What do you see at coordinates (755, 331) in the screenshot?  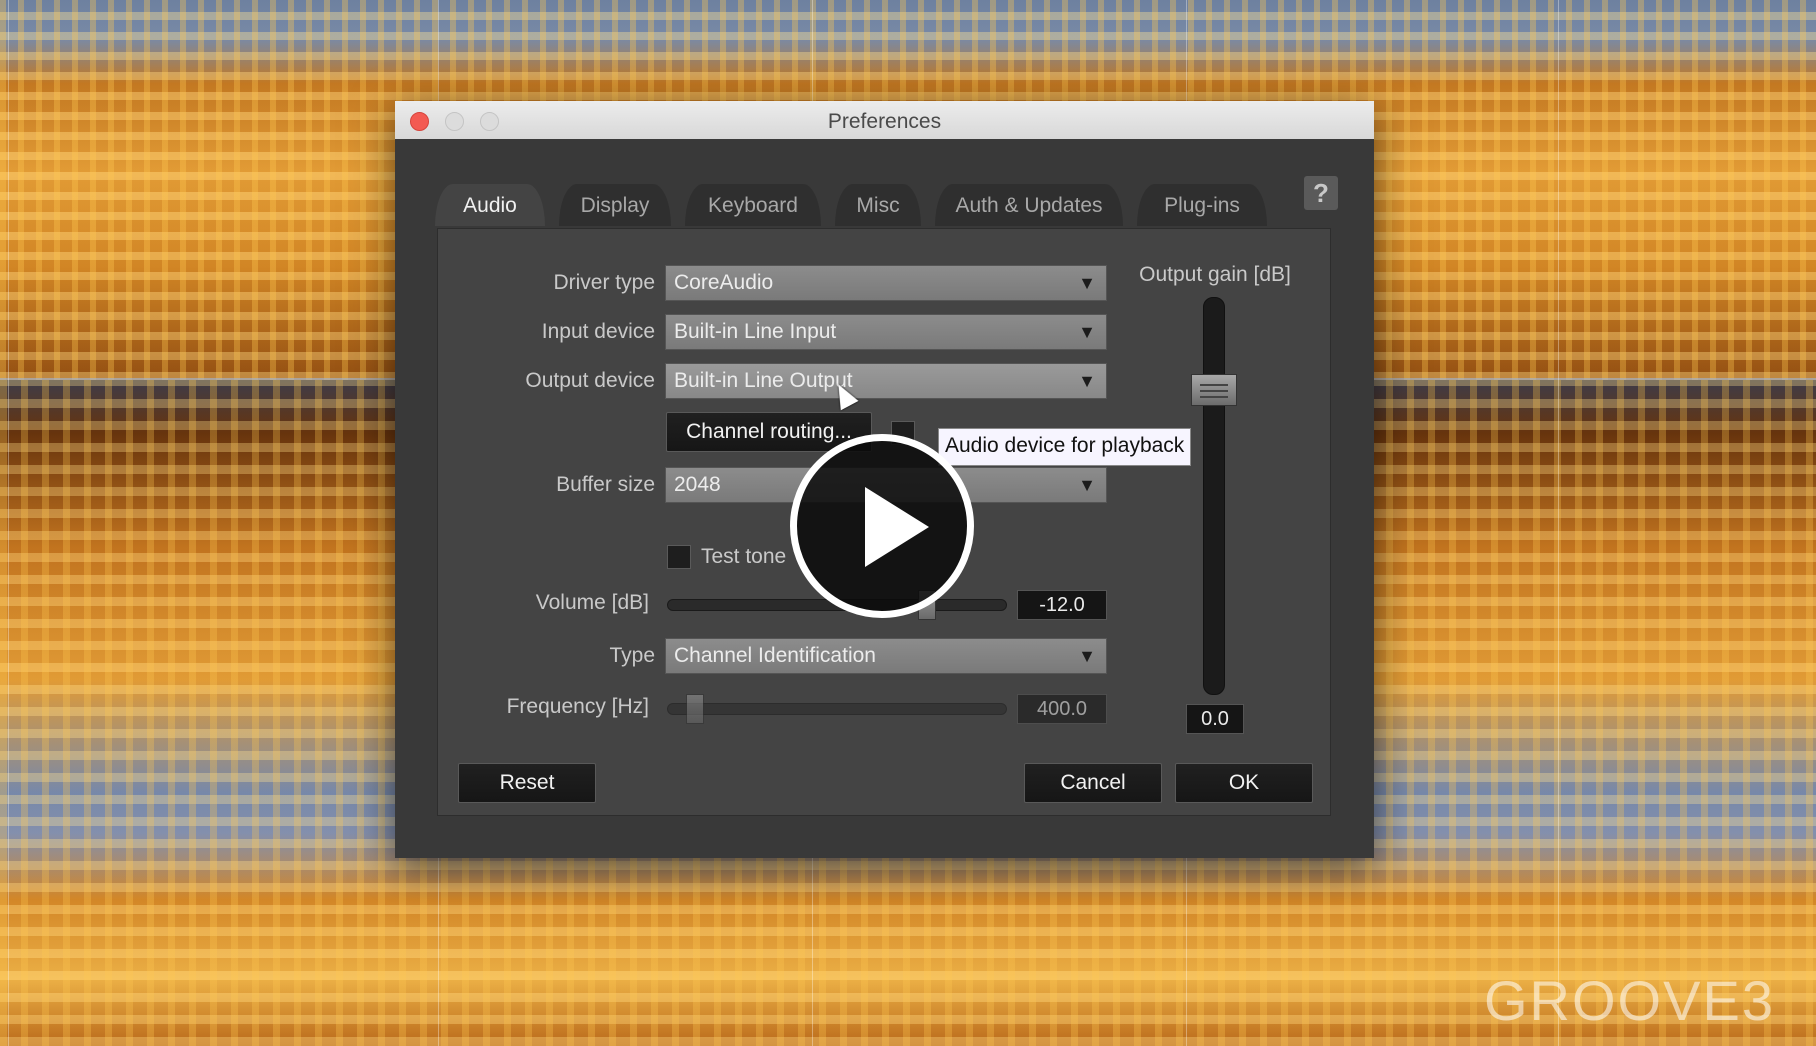 I see `input-device-value: Built-in Line Input` at bounding box center [755, 331].